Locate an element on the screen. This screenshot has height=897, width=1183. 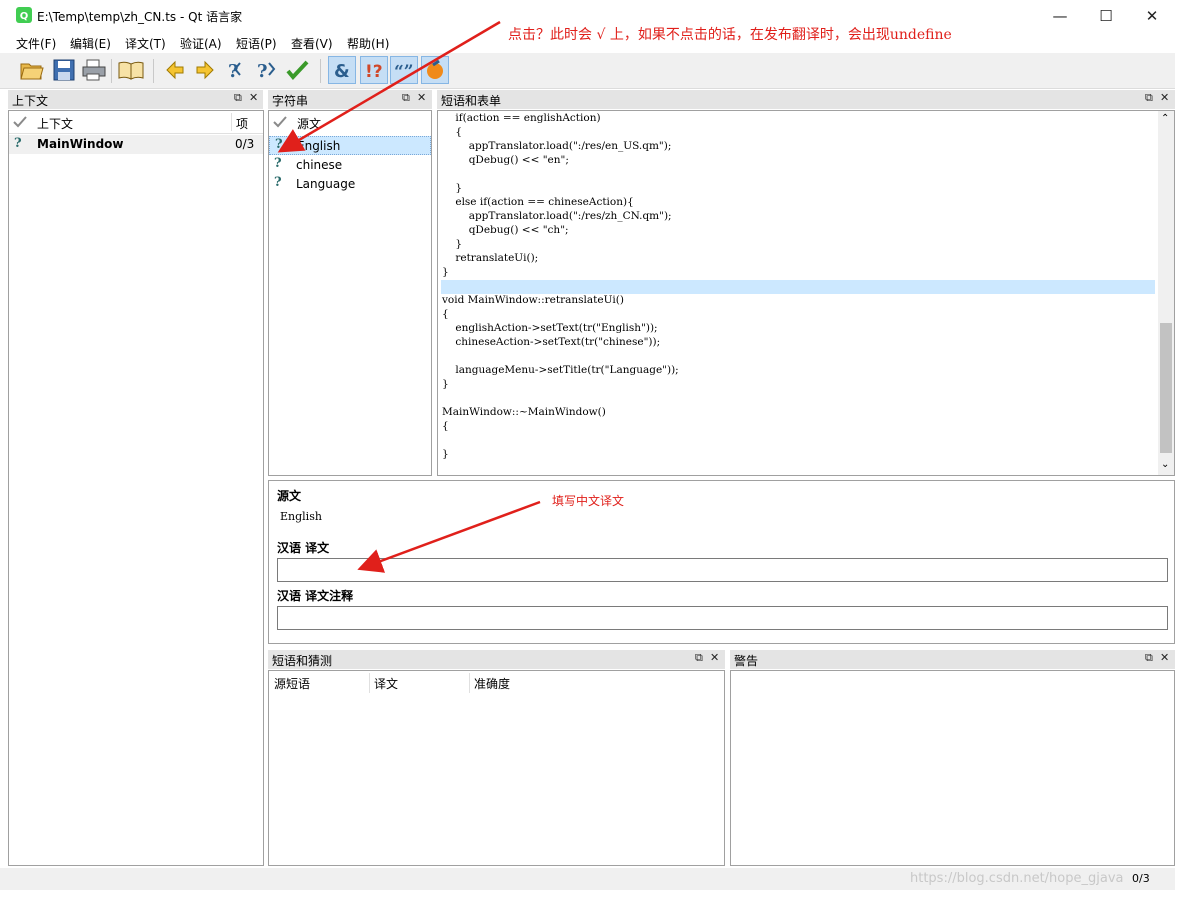
annotation-text-top: 点击？此时会 √ 上，如果不点击的话，在发布翻译时，会出现undefine is located at coordinates (730, 35).